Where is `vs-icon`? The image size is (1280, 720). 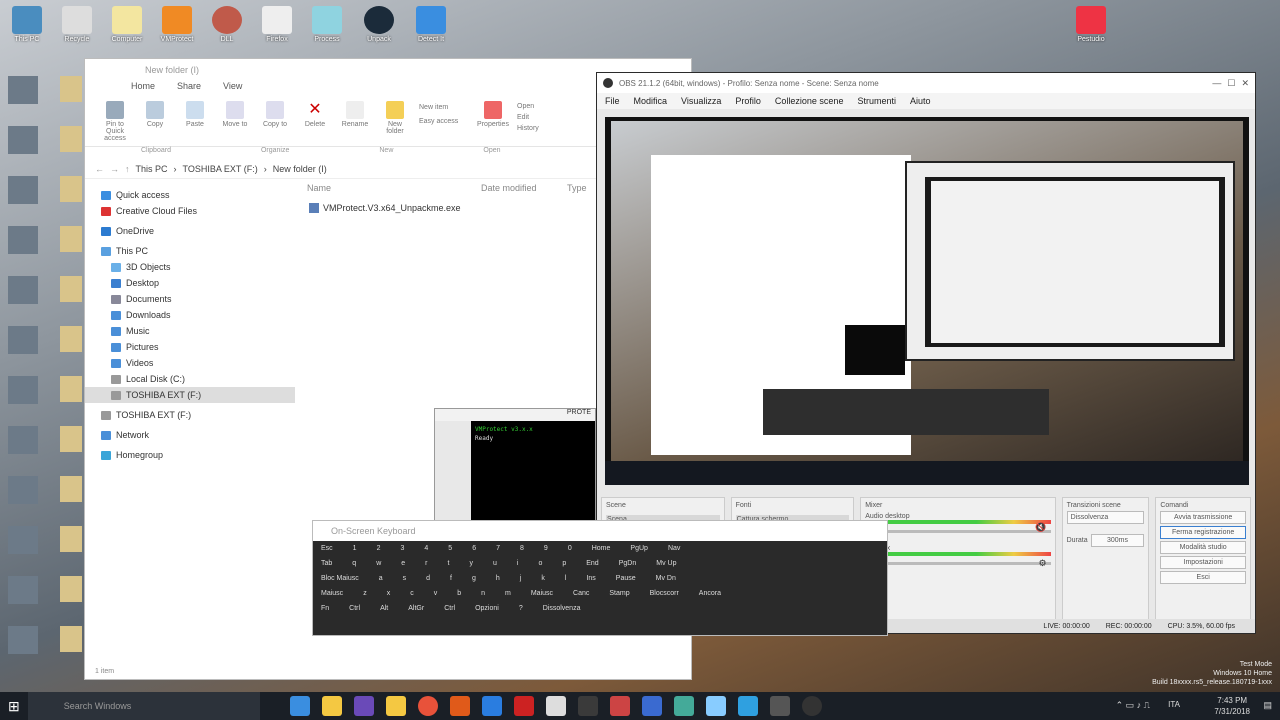 vs-icon is located at coordinates (363, 706).